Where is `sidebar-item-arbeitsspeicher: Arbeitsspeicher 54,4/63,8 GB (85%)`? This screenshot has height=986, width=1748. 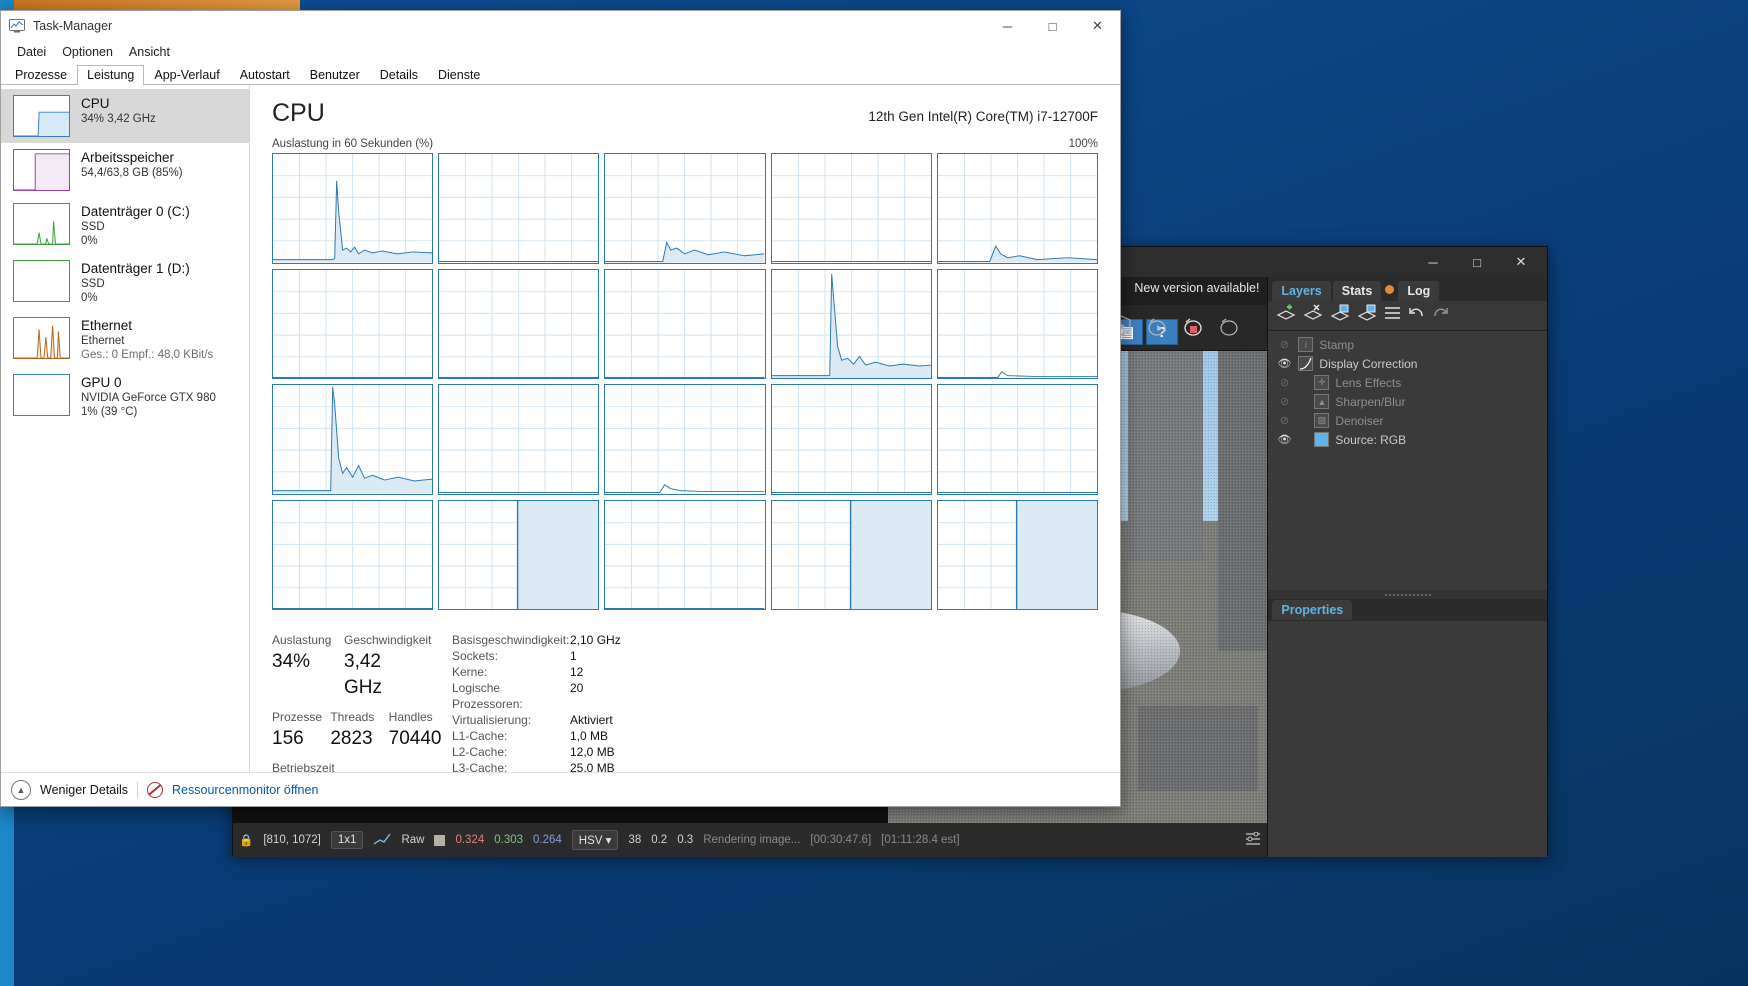 sidebar-item-arbeitsspeicher: Arbeitsspeicher 54,4/63,8 GB (85%) is located at coordinates (125, 170).